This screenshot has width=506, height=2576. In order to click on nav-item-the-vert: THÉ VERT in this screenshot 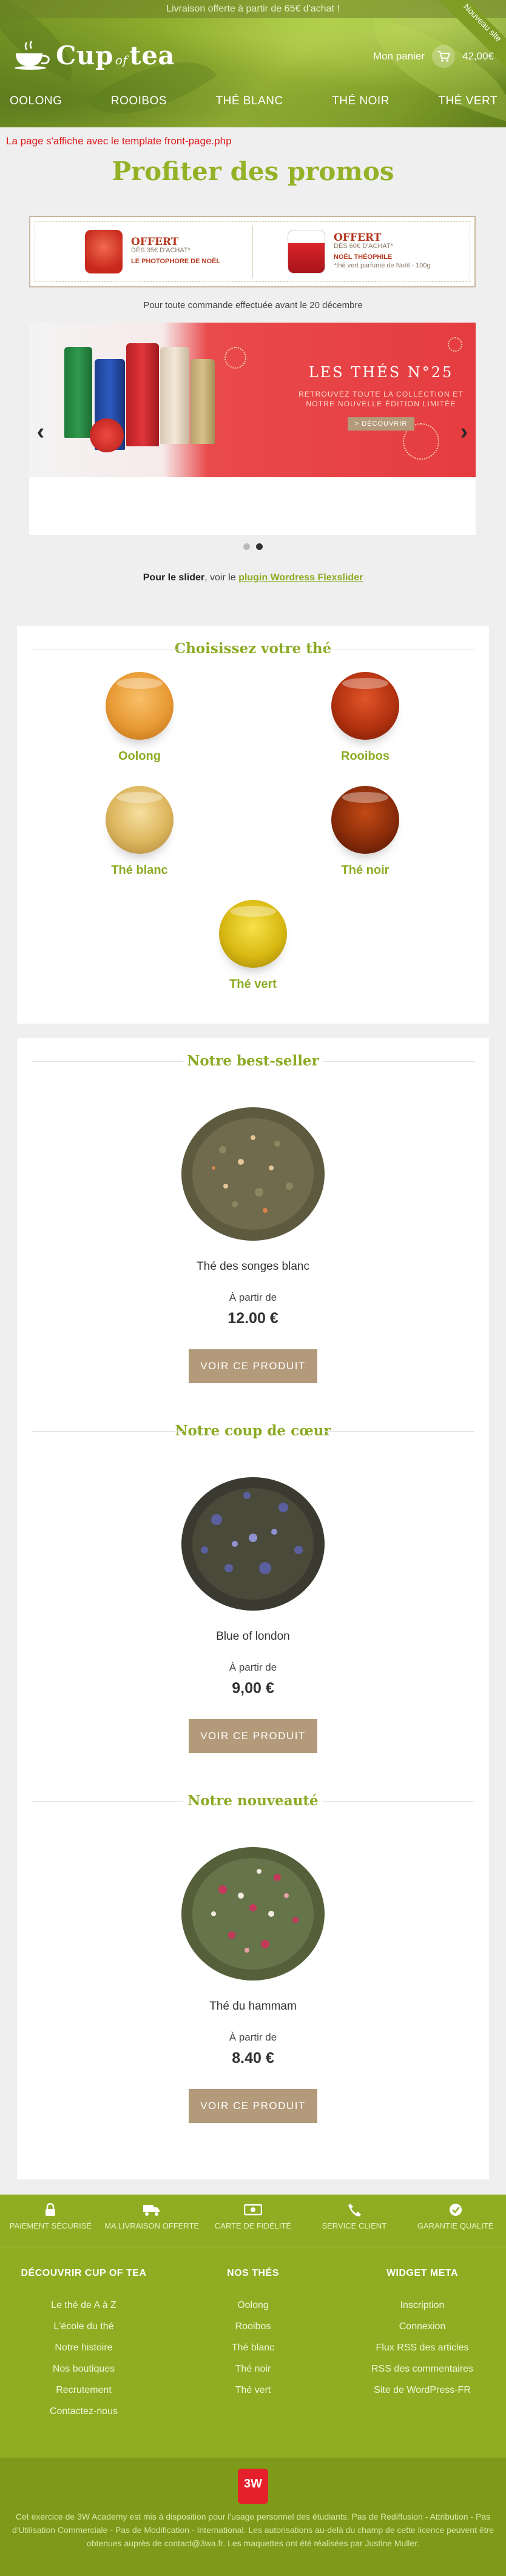, I will do `click(468, 101)`.